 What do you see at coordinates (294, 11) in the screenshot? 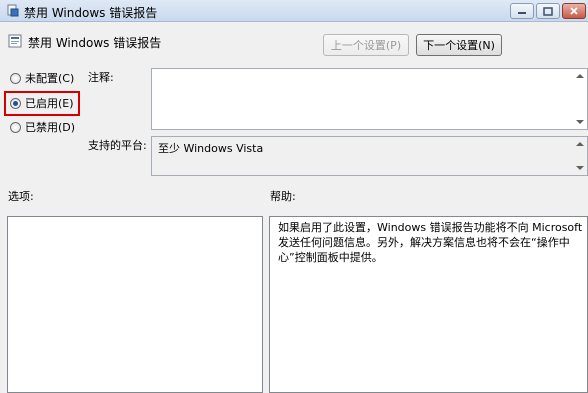
I see `title-bar: 禁用 Windows 错误报告` at bounding box center [294, 11].